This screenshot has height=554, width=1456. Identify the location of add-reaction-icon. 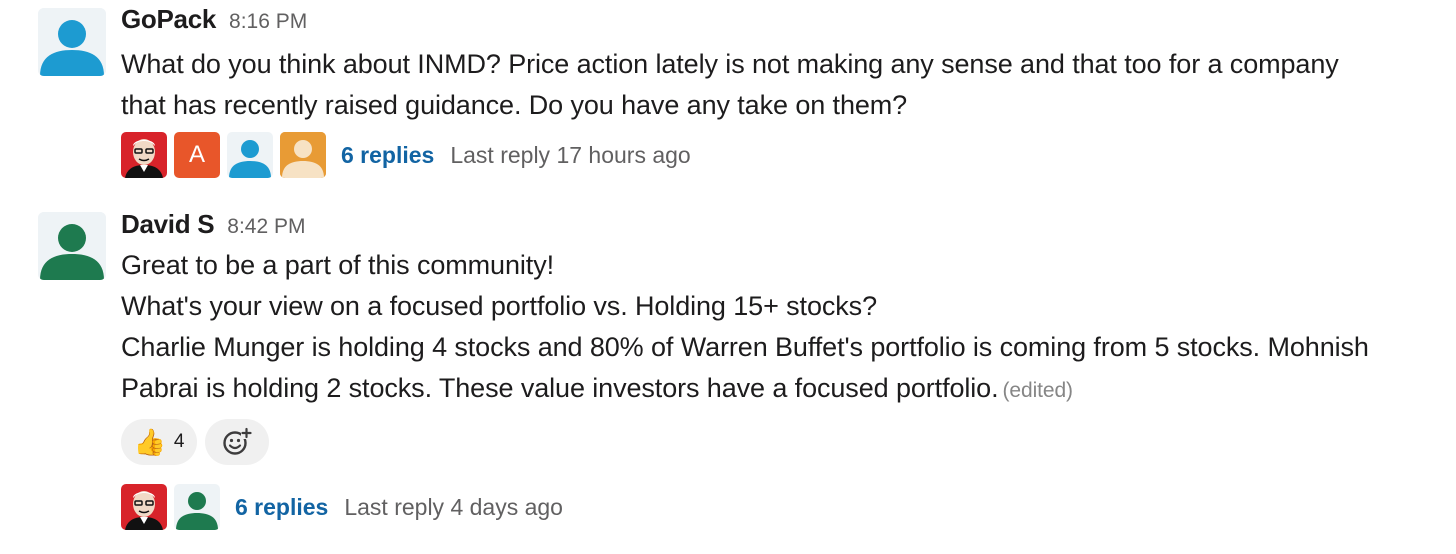
(237, 441).